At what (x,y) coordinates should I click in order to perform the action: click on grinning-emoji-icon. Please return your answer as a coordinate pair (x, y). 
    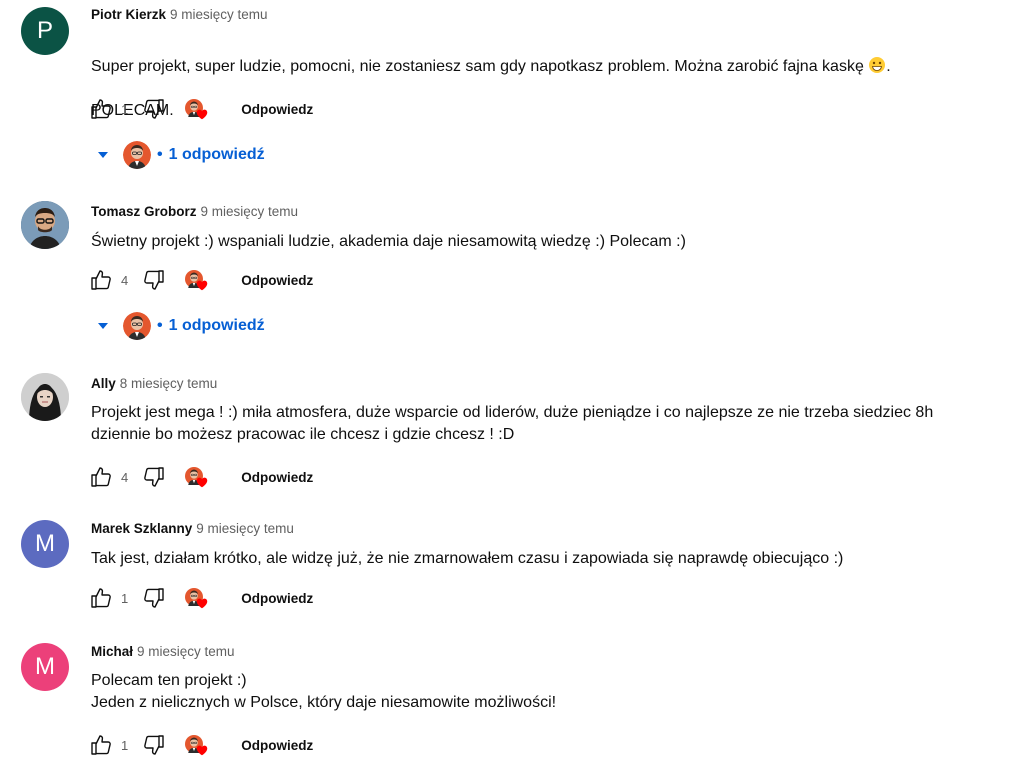
    Looking at the image, I should click on (877, 65).